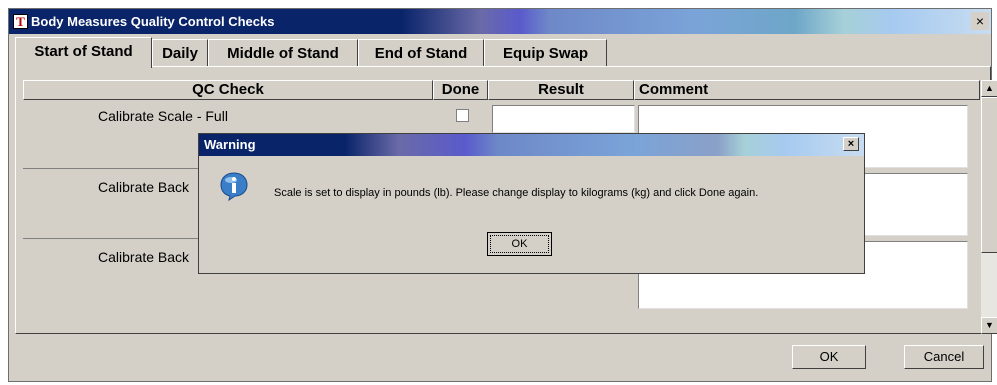 This screenshot has height=385, width=997. Describe the element at coordinates (989, 88) in the screenshot. I see `scroll-up-icon: ▲` at that location.